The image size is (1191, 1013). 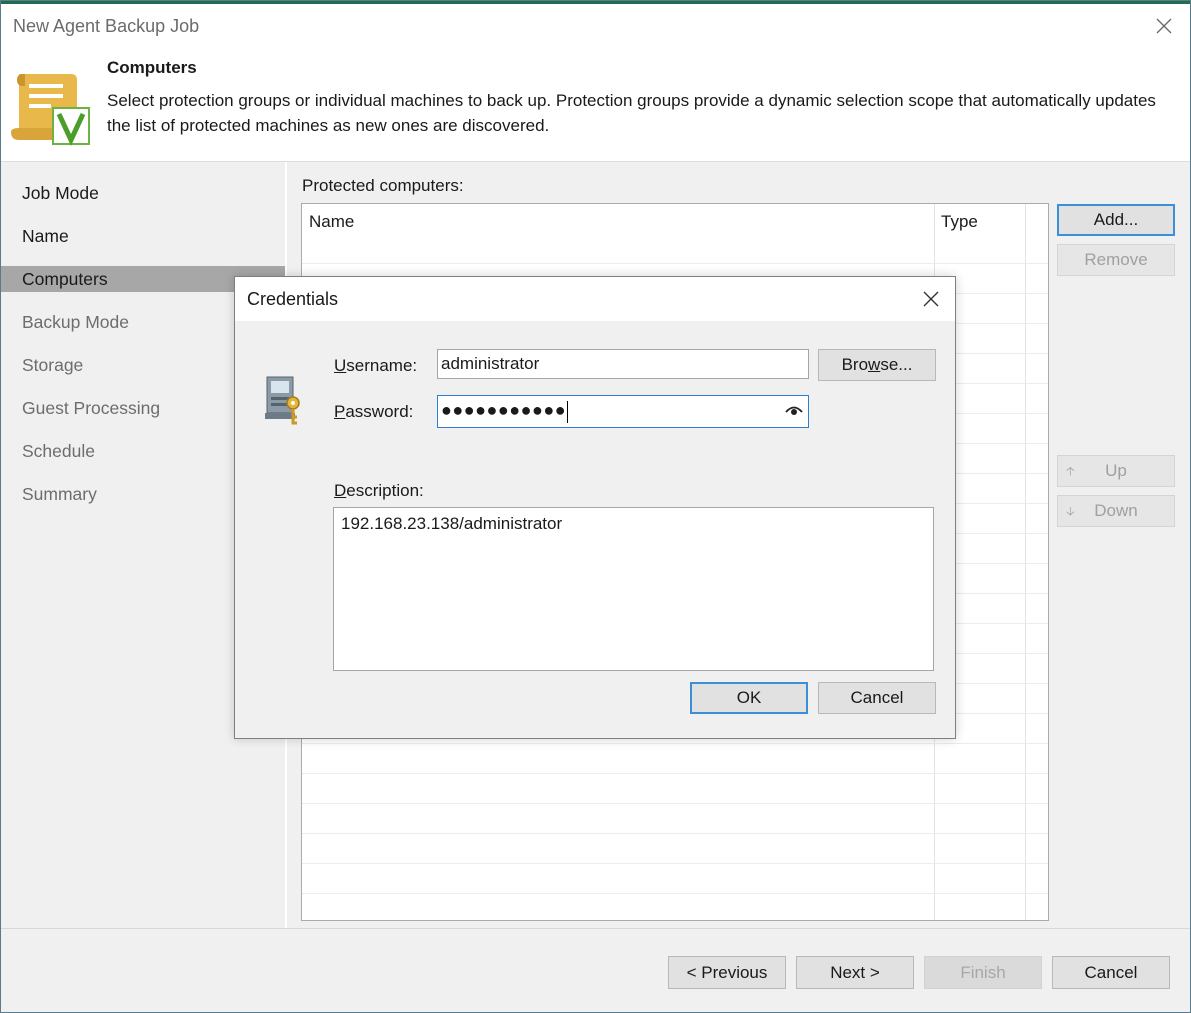 What do you see at coordinates (727, 972) in the screenshot?
I see `previous-button: < Previous` at bounding box center [727, 972].